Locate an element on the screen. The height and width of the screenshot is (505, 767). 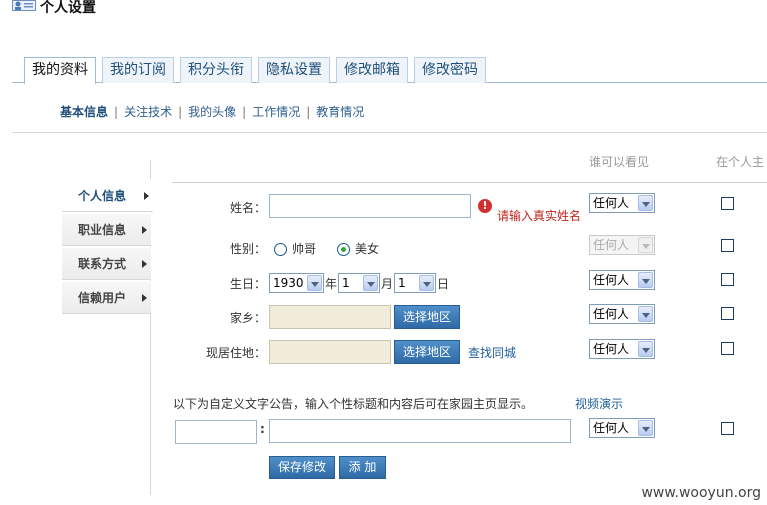
visibility-select-birthday: 任何人 is located at coordinates (622, 280).